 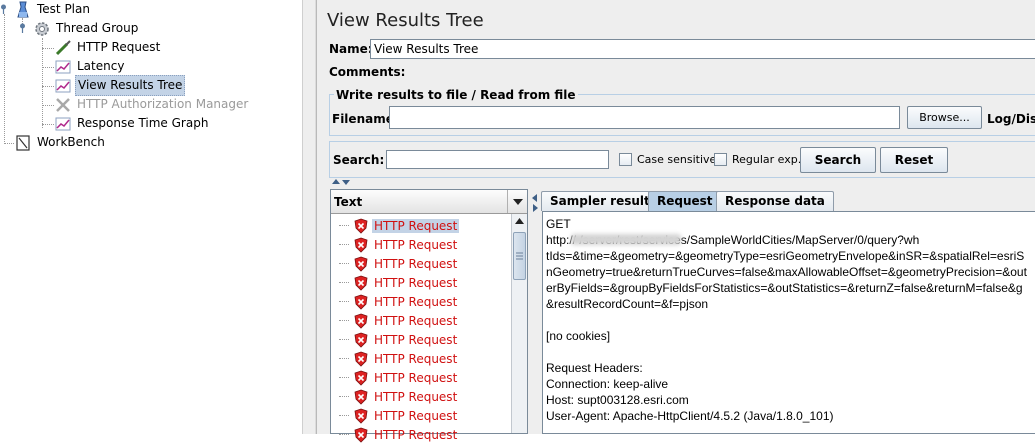 What do you see at coordinates (71, 142) in the screenshot?
I see `tree-node-label: WorkBench` at bounding box center [71, 142].